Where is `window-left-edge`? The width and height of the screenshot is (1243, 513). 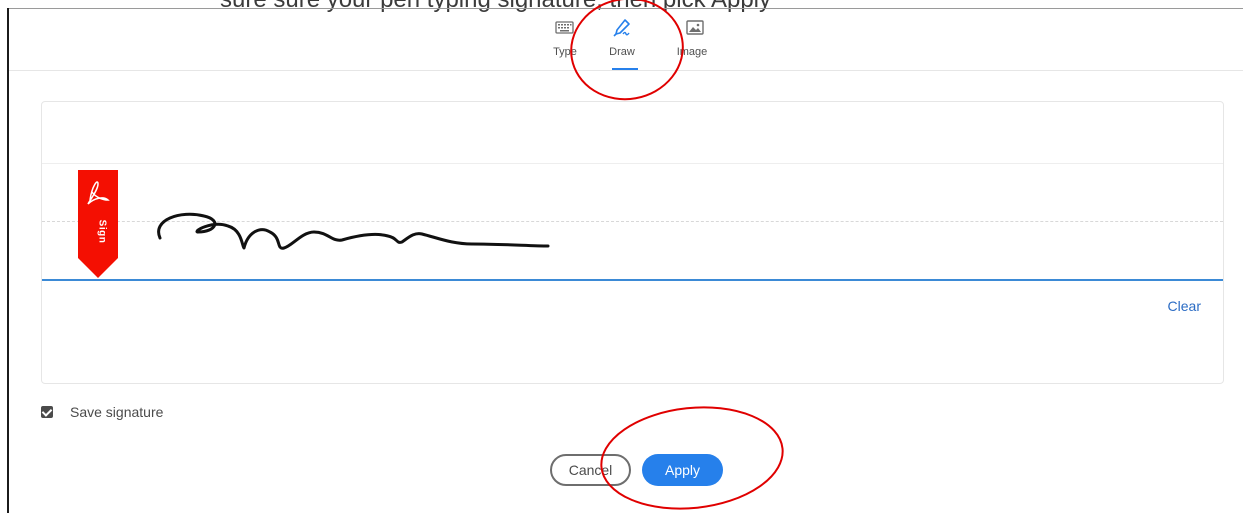 window-left-edge is located at coordinates (4, 256).